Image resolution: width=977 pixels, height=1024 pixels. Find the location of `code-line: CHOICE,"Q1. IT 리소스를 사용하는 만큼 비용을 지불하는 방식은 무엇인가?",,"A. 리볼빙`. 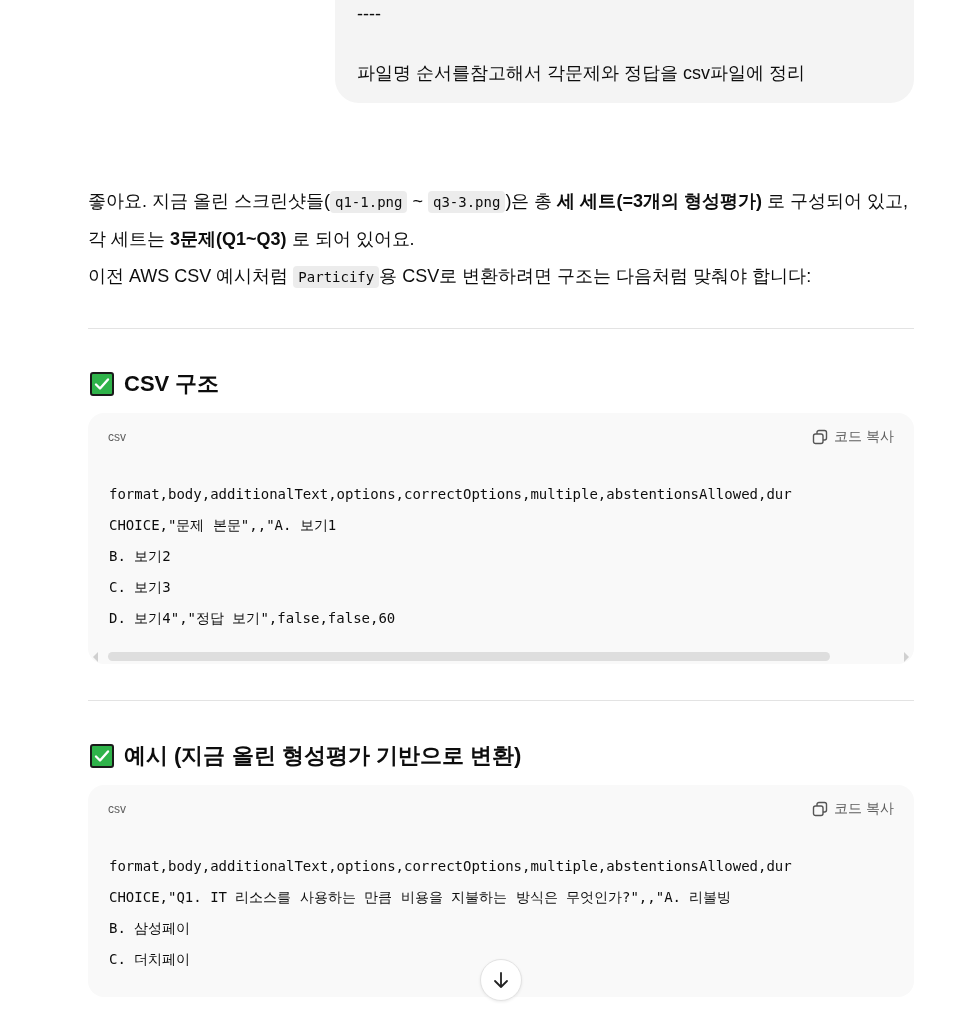

code-line: CHOICE,"Q1. IT 리소스를 사용하는 만큼 비용을 지불하는 방식은 무엇인가?",,"A. 리볼빙 is located at coordinates (420, 897).